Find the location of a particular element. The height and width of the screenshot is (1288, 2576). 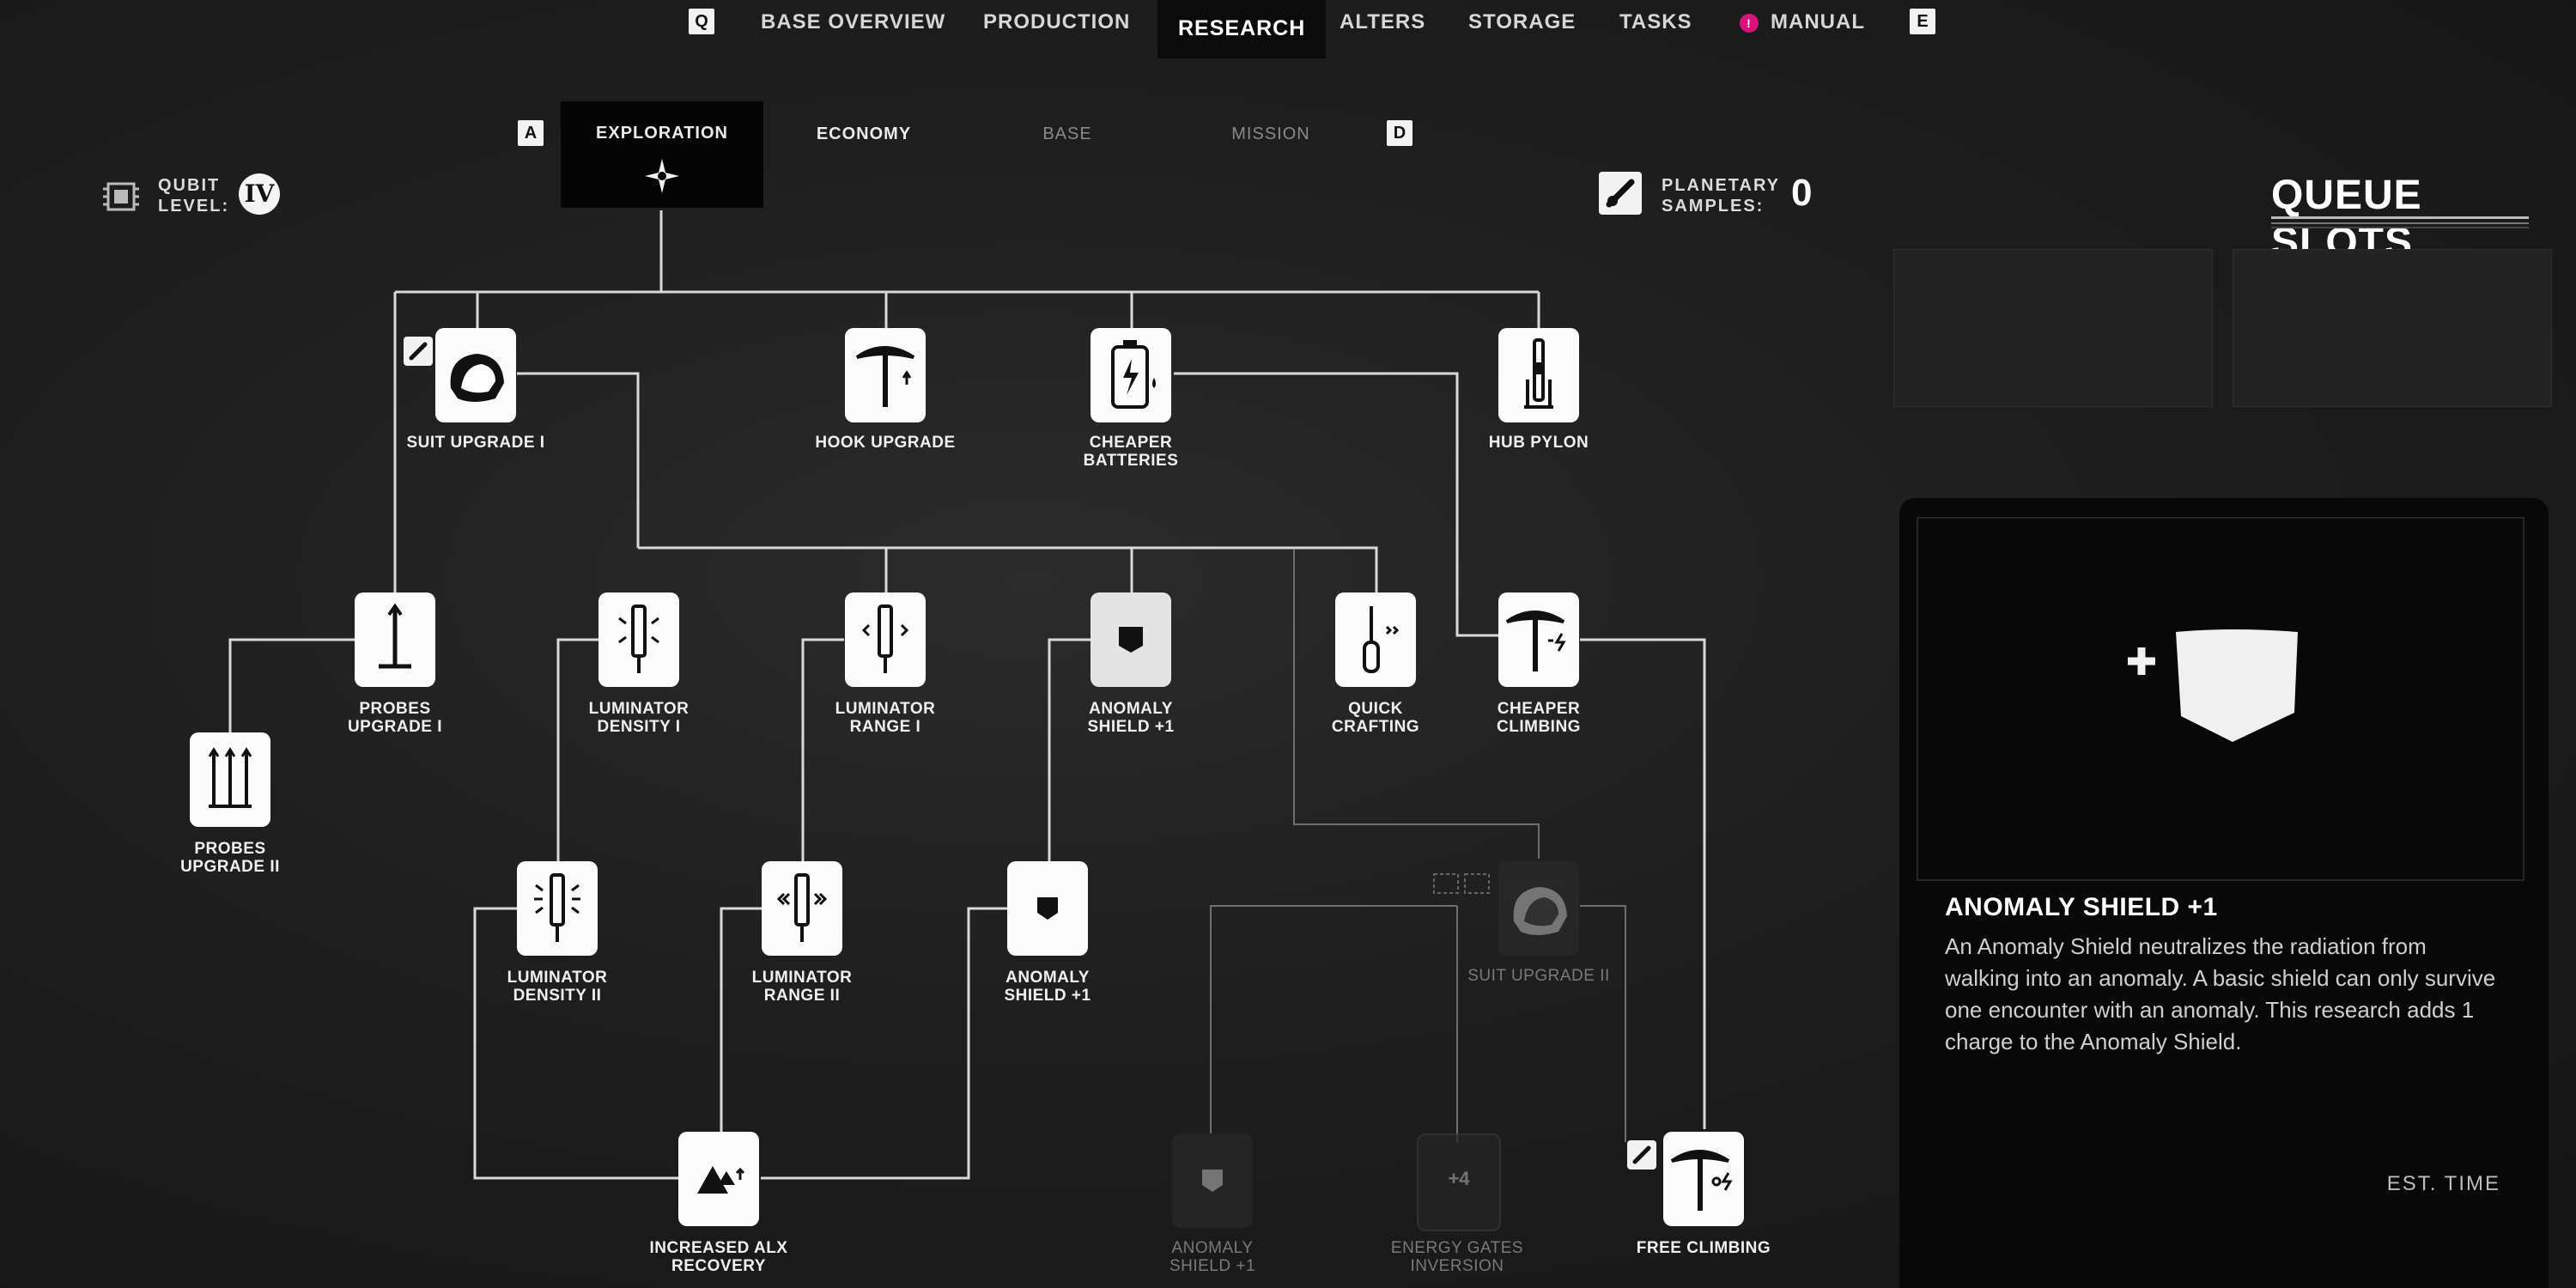

node-increased-alx-recovery is located at coordinates (718, 1179).